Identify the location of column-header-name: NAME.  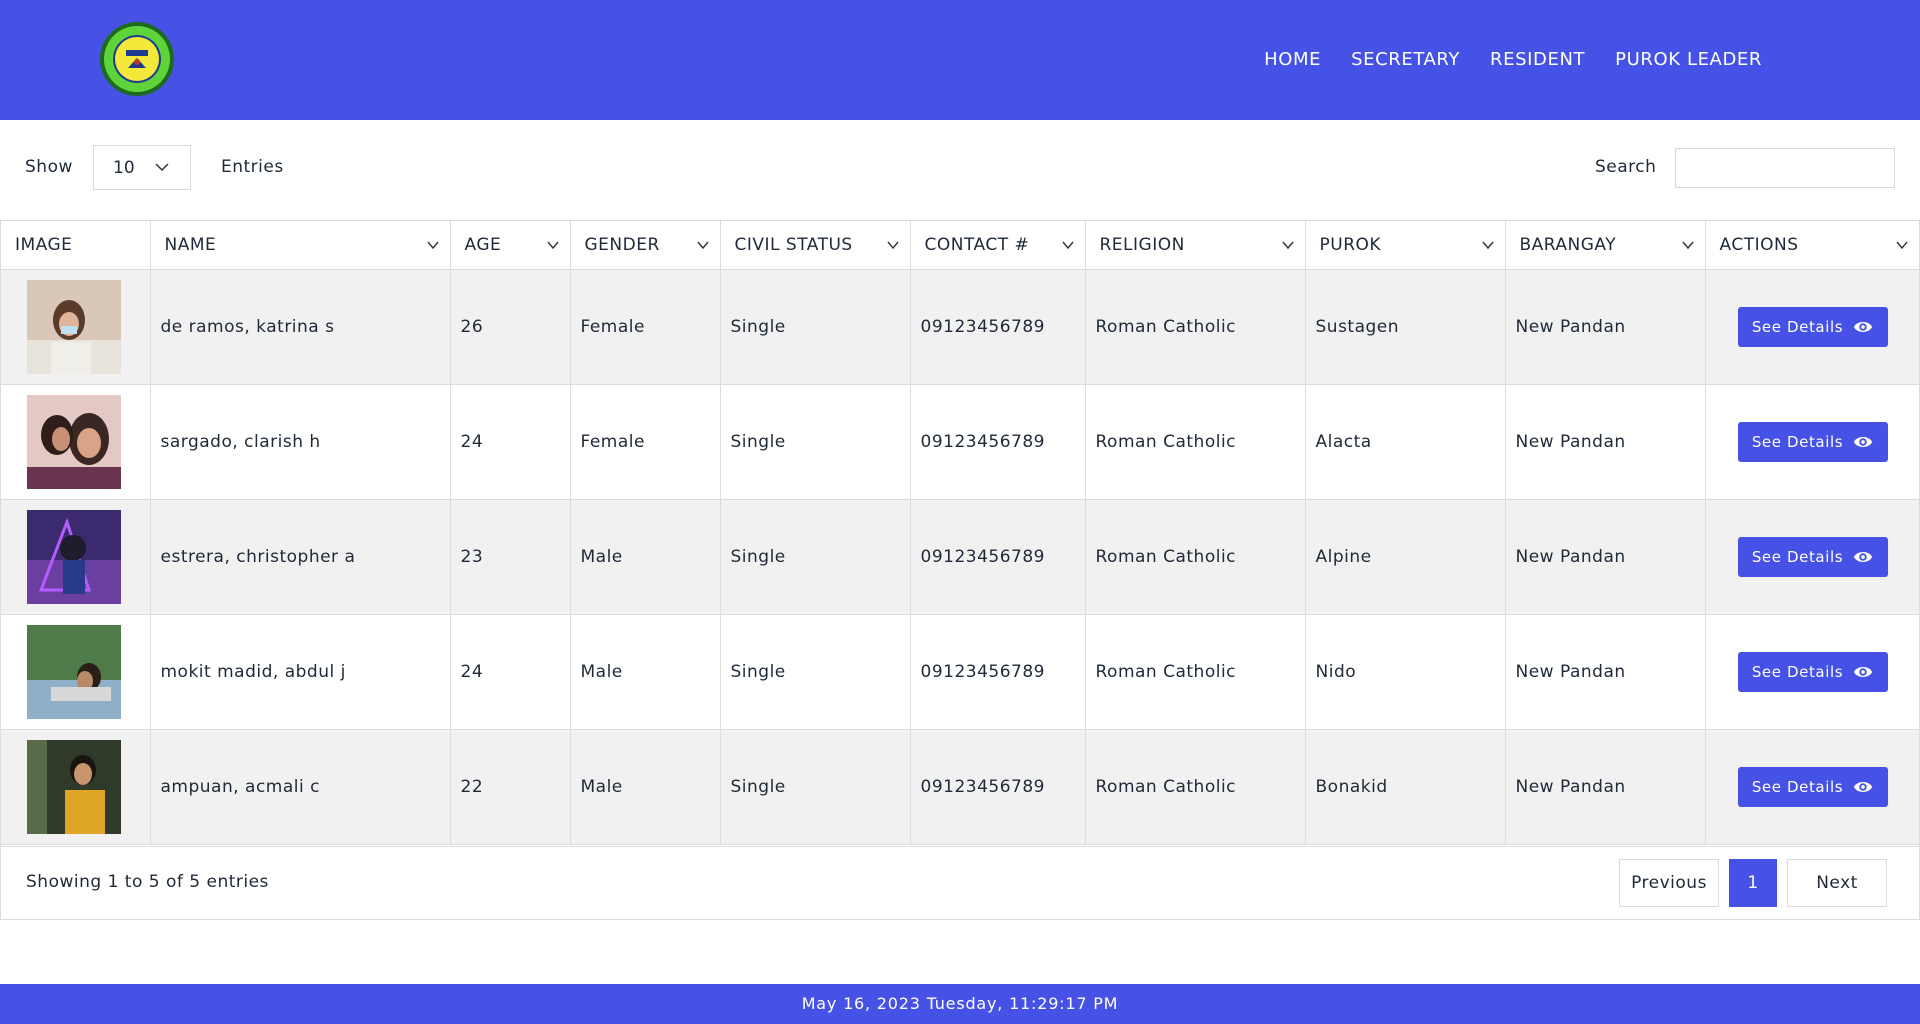
(300, 245).